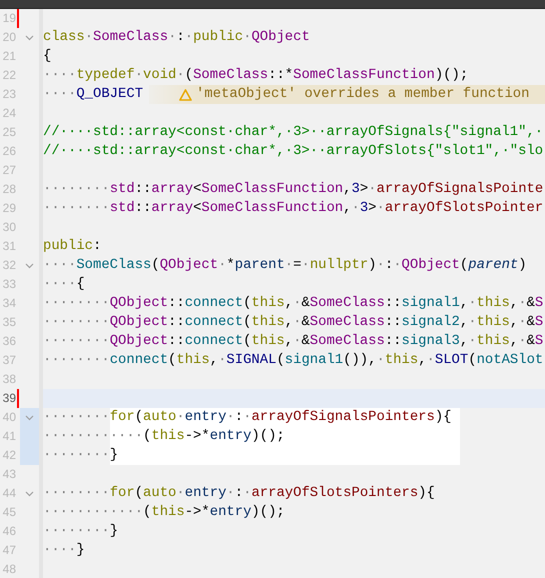 The width and height of the screenshot is (545, 578). Describe the element at coordinates (185, 94) in the screenshot. I see `warning-icon` at that location.